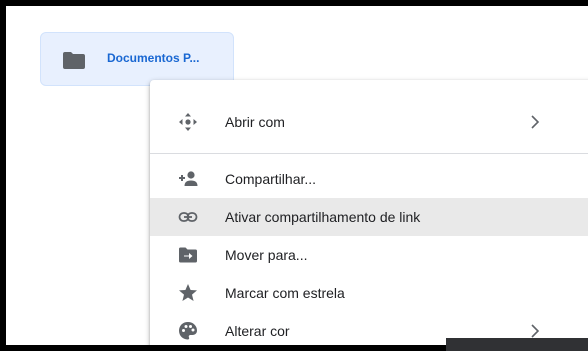 Image resolution: width=588 pixels, height=351 pixels. Describe the element at coordinates (188, 122) in the screenshot. I see `move-arrows-icon` at that location.